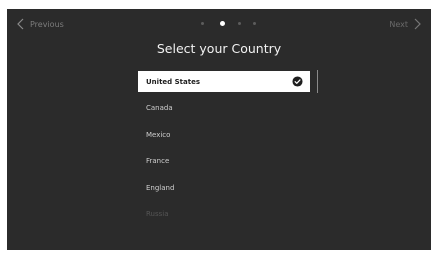 Image resolution: width=438 pixels, height=253 pixels. Describe the element at coordinates (47, 24) in the screenshot. I see `previous-label: Previous` at that location.